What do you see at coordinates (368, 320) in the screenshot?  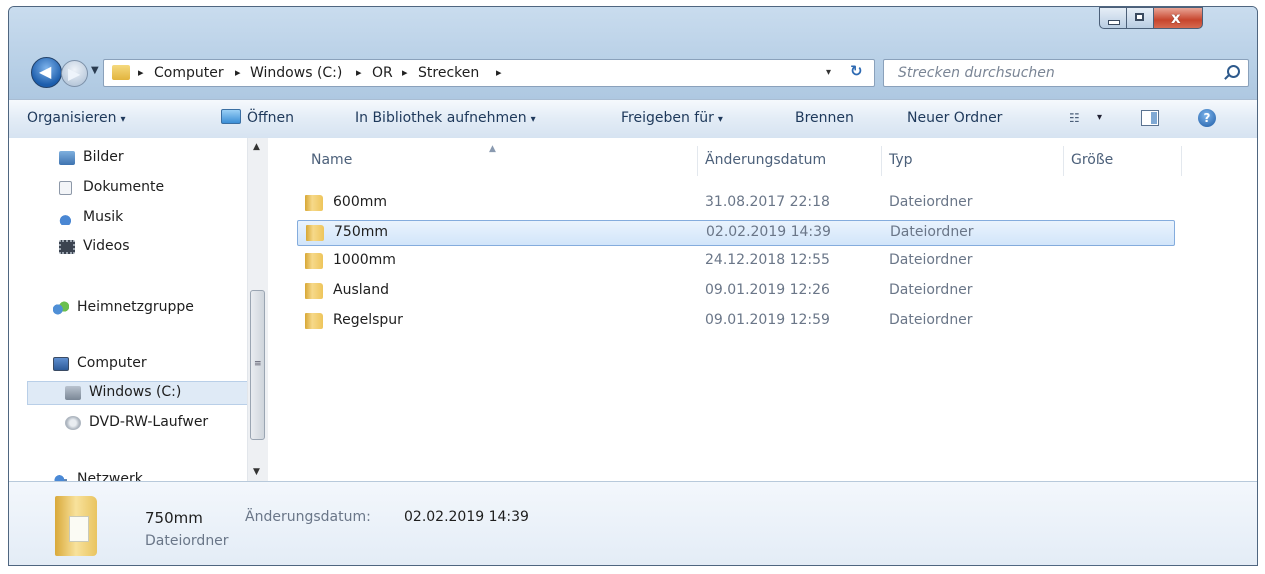 I see `file-name: Regelspur` at bounding box center [368, 320].